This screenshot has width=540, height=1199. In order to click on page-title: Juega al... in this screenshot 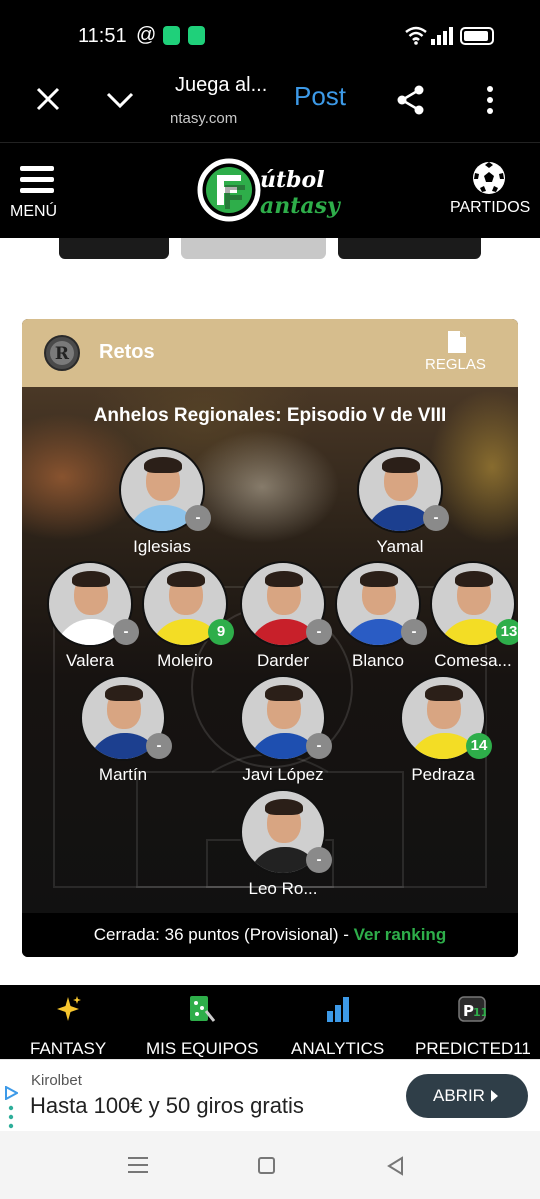, I will do `click(221, 85)`.